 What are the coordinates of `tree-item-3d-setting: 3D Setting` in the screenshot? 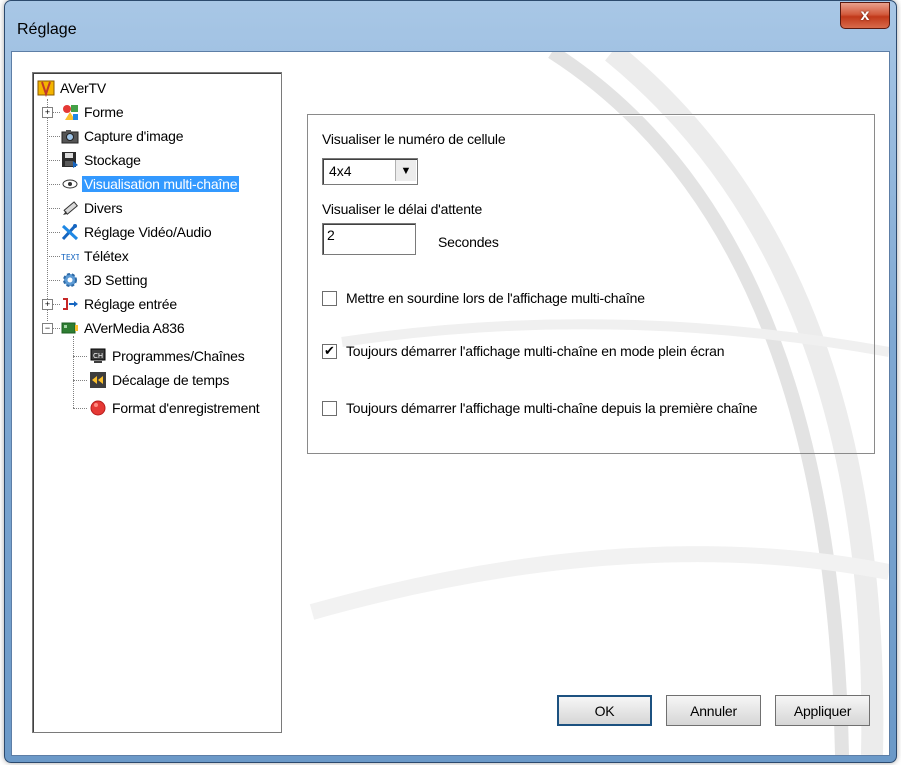 It's located at (105, 280).